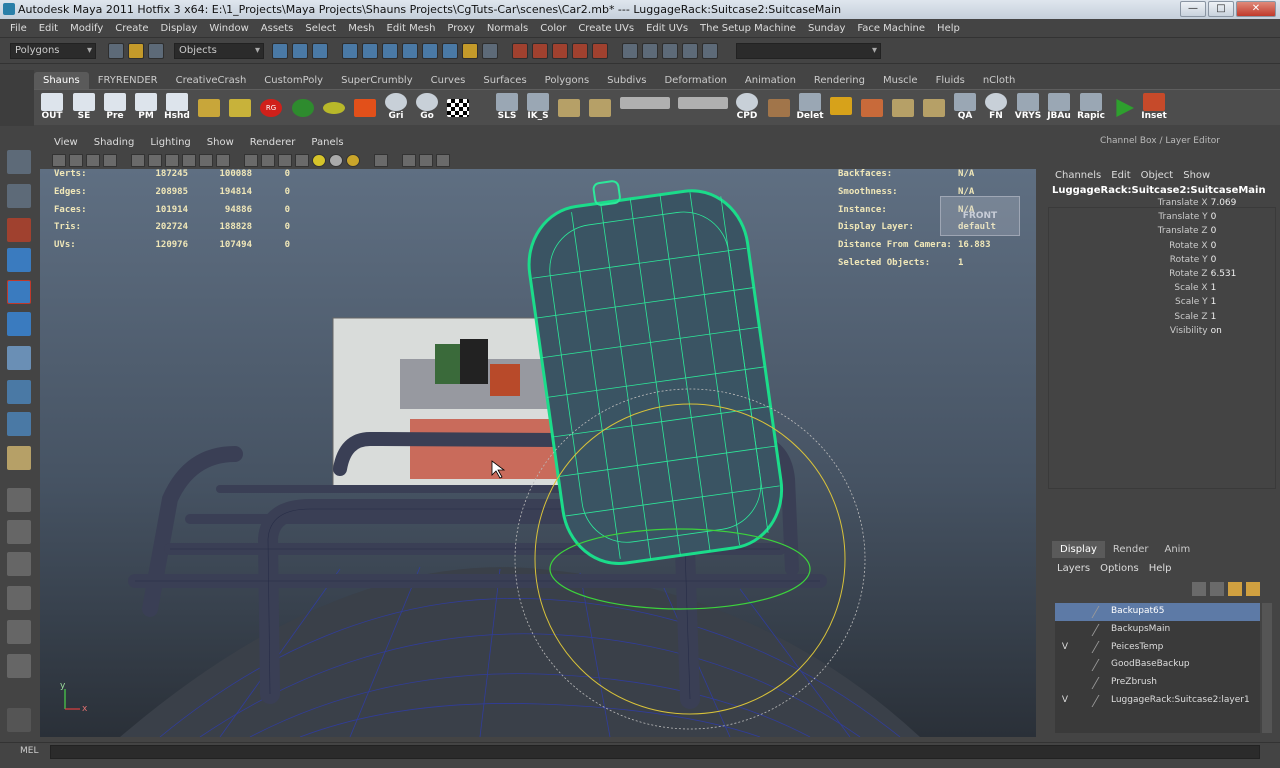 The image size is (1280, 768). What do you see at coordinates (950, 80) in the screenshot?
I see `shelf-tab-fluids: Fluids` at bounding box center [950, 80].